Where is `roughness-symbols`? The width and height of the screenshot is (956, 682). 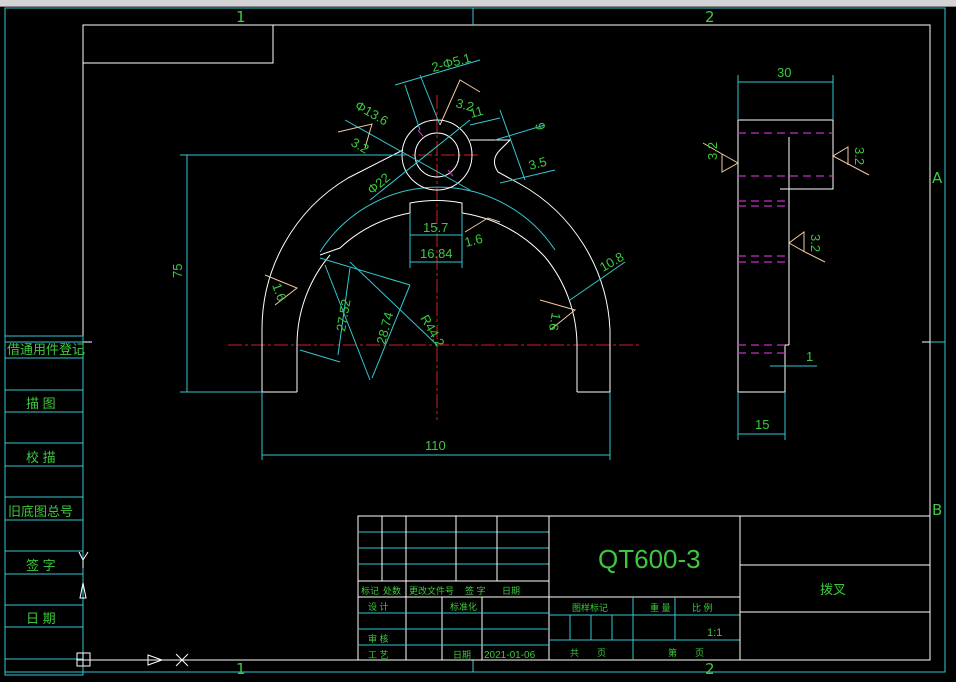 roughness-symbols is located at coordinates (420, 205).